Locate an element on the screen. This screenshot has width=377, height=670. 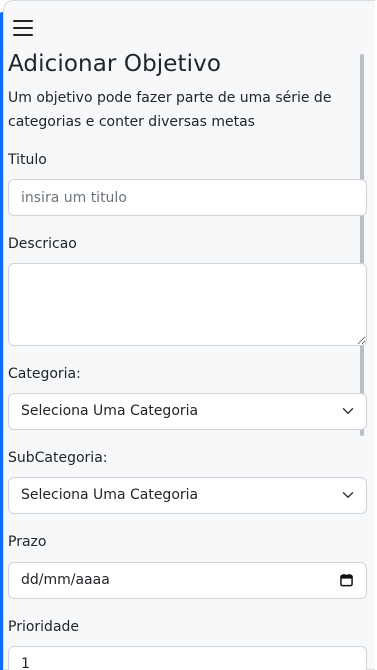
prioridade-input-wrap: 1 is located at coordinates (187, 658).